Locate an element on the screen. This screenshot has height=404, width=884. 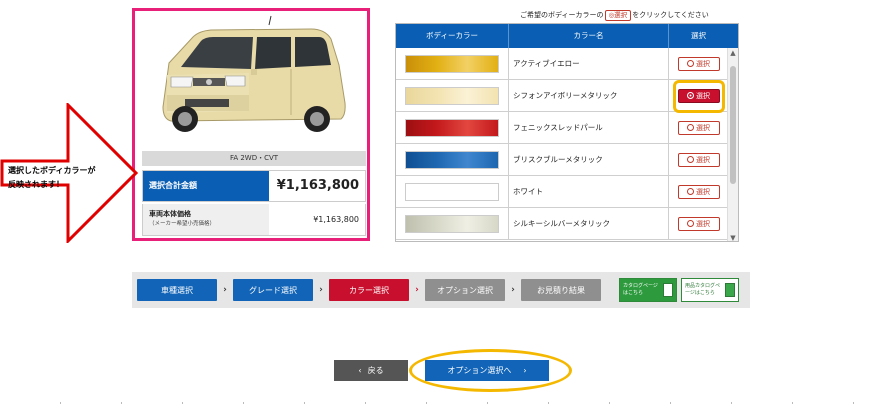
total-price-row: 選択合計金額 ¥1,163,800 is located at coordinates (254, 186).